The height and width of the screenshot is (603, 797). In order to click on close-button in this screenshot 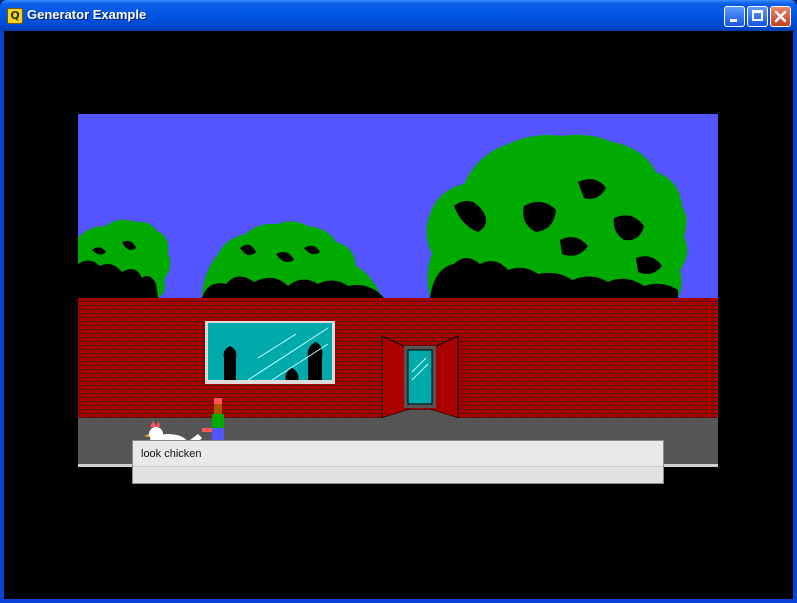, I will do `click(780, 16)`.